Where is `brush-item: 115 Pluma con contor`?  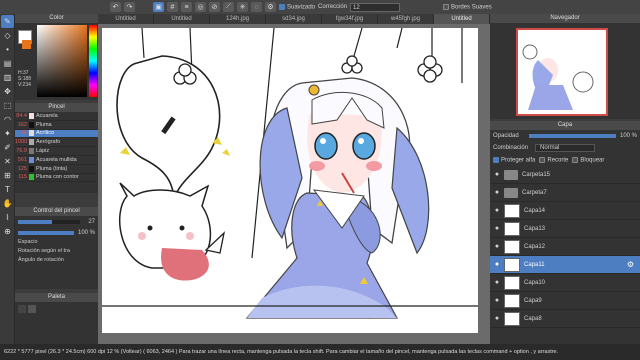 brush-item: 115 Pluma con contor is located at coordinates (56, 178).